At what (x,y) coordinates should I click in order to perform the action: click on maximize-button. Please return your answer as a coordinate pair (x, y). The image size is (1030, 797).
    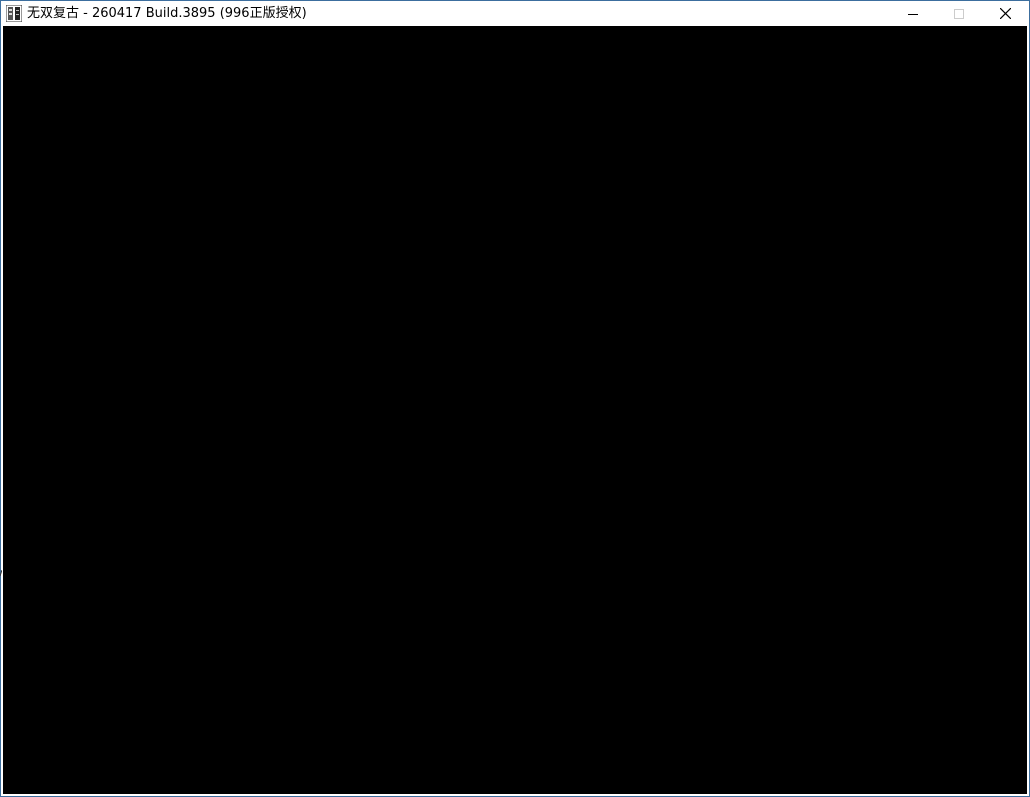
    Looking at the image, I should click on (959, 13).